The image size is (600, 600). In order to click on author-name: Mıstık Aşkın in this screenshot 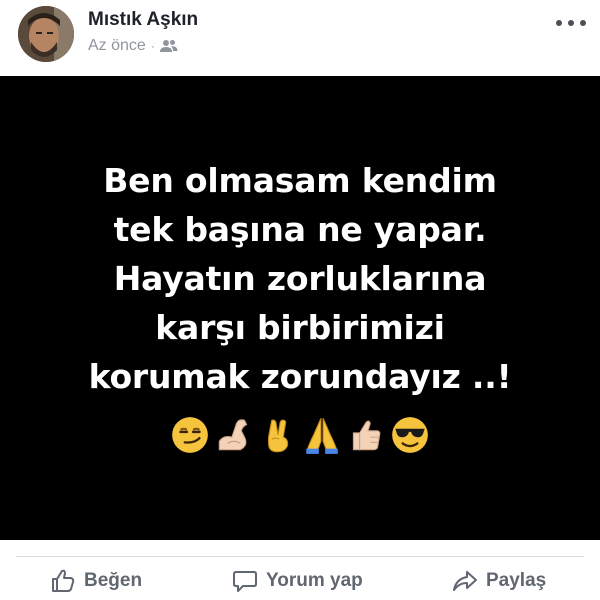, I will do `click(143, 20)`.